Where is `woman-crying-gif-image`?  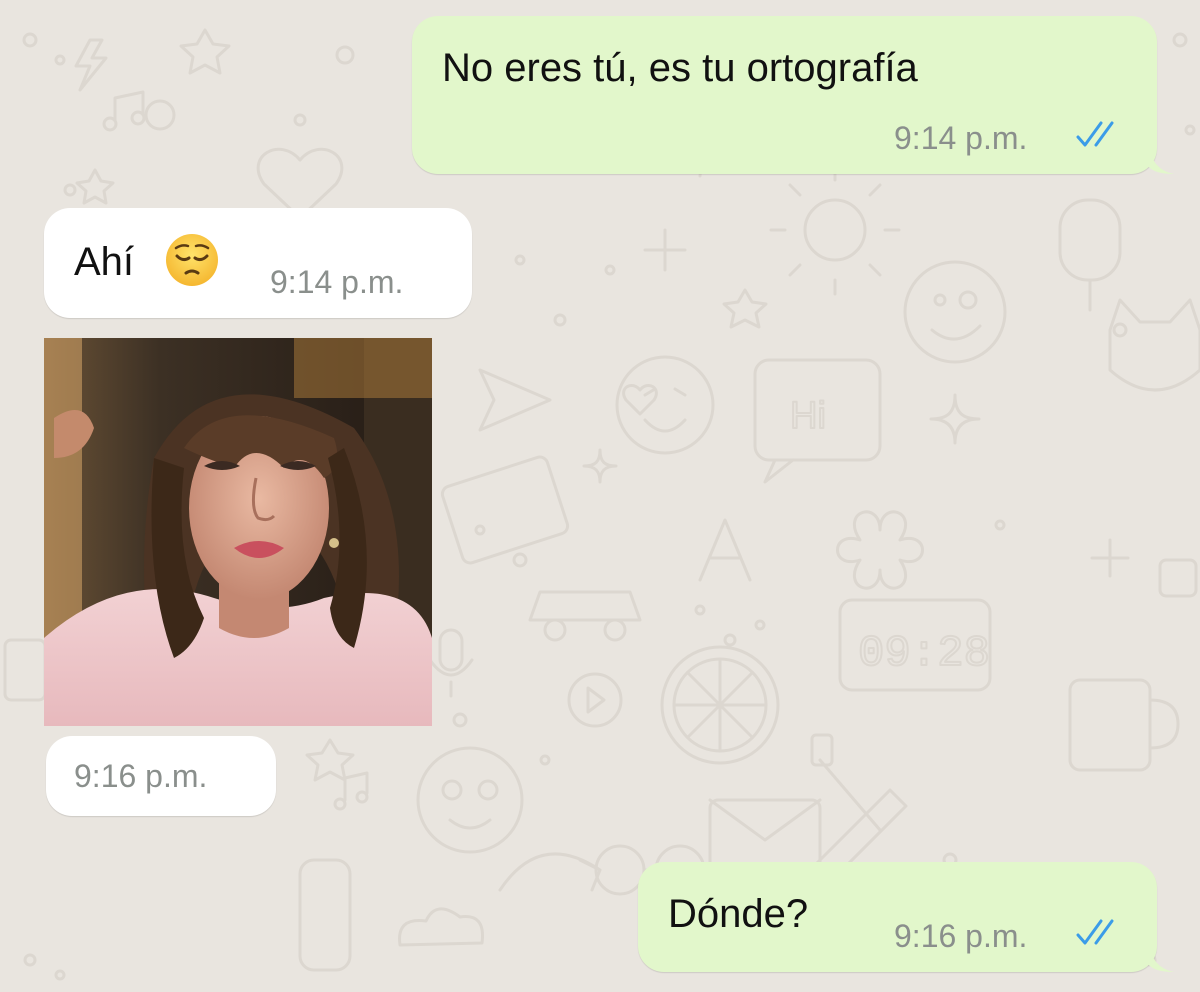
woman-crying-gif-image is located at coordinates (238, 532).